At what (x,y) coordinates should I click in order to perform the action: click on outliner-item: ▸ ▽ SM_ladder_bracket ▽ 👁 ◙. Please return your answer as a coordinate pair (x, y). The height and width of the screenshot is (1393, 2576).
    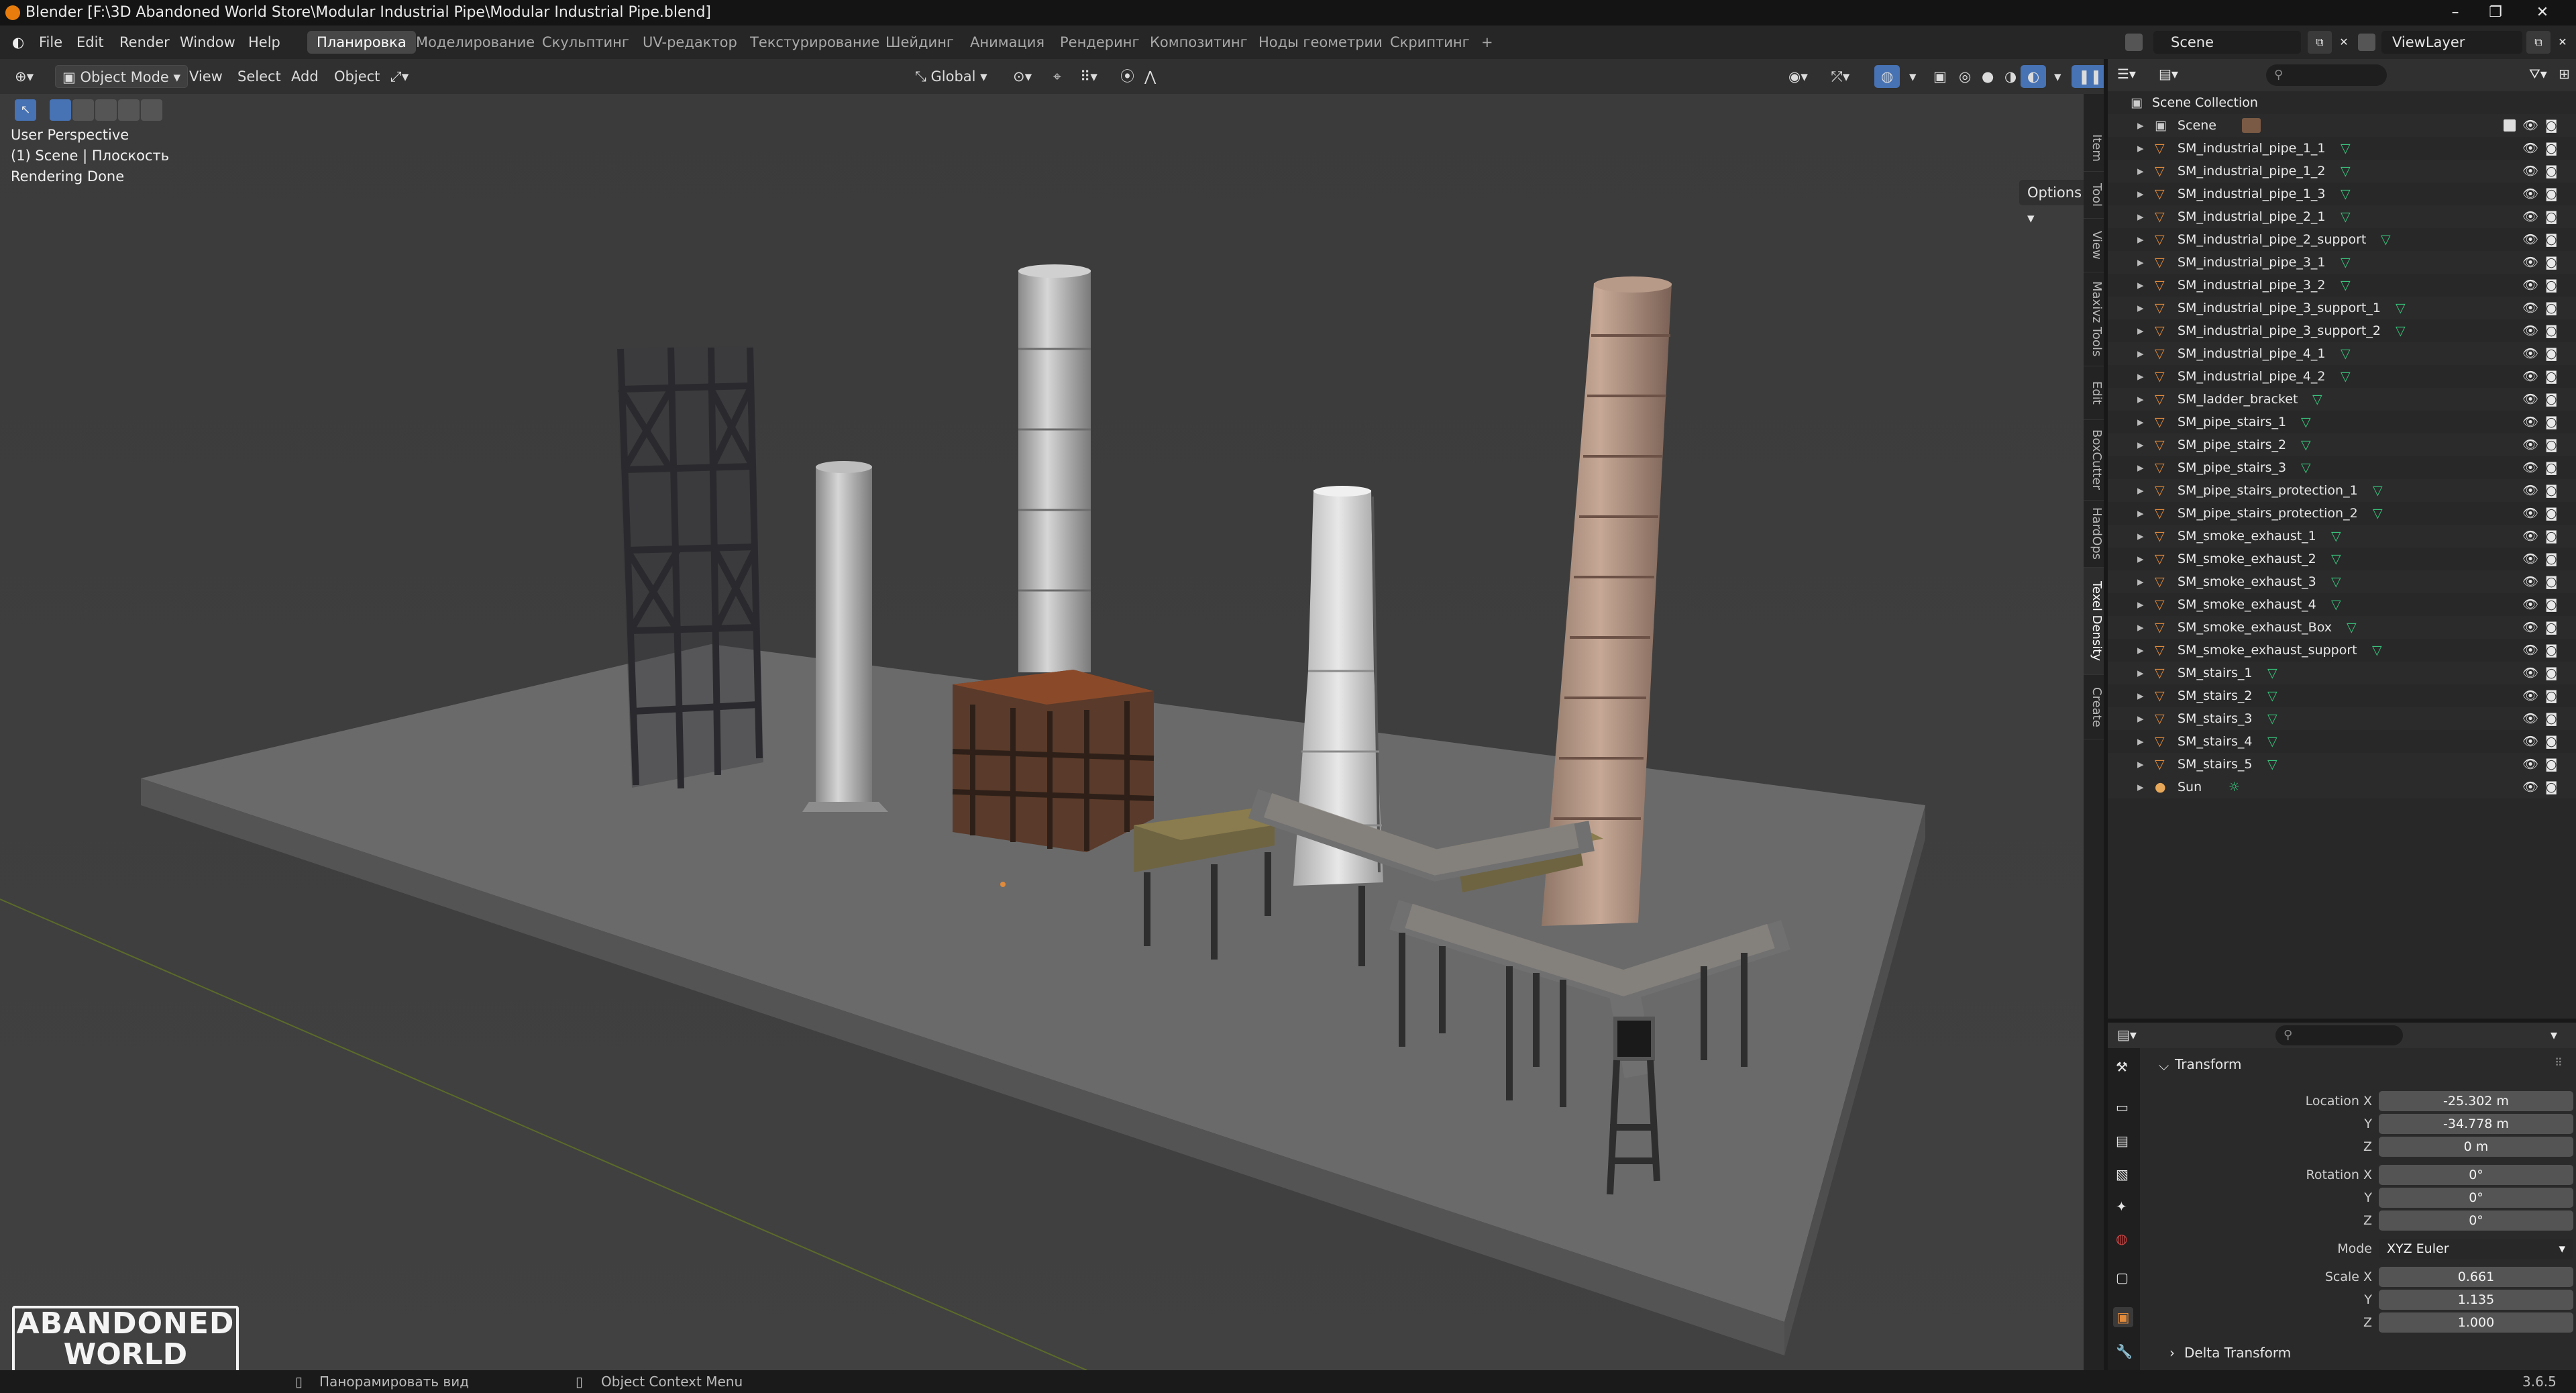
    Looking at the image, I should click on (2342, 399).